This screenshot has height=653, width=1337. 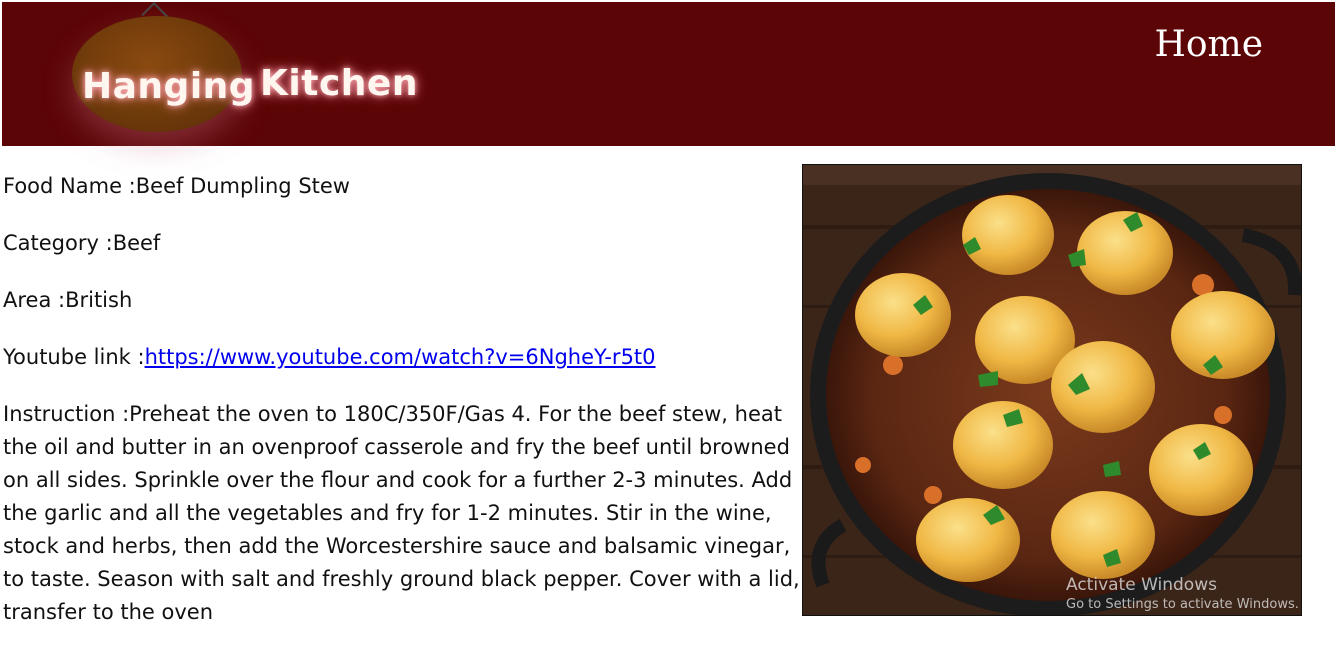 I want to click on food-name-value: Beef Dumpling Stew, so click(x=242, y=186).